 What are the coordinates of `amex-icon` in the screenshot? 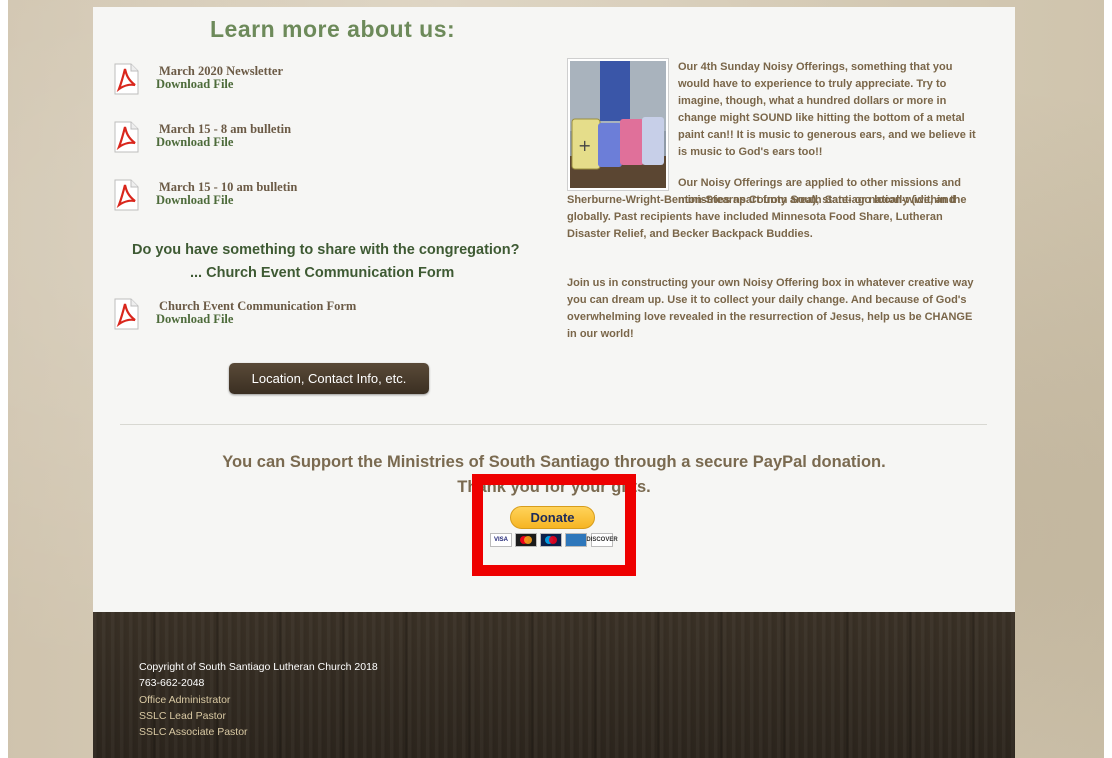 It's located at (576, 540).